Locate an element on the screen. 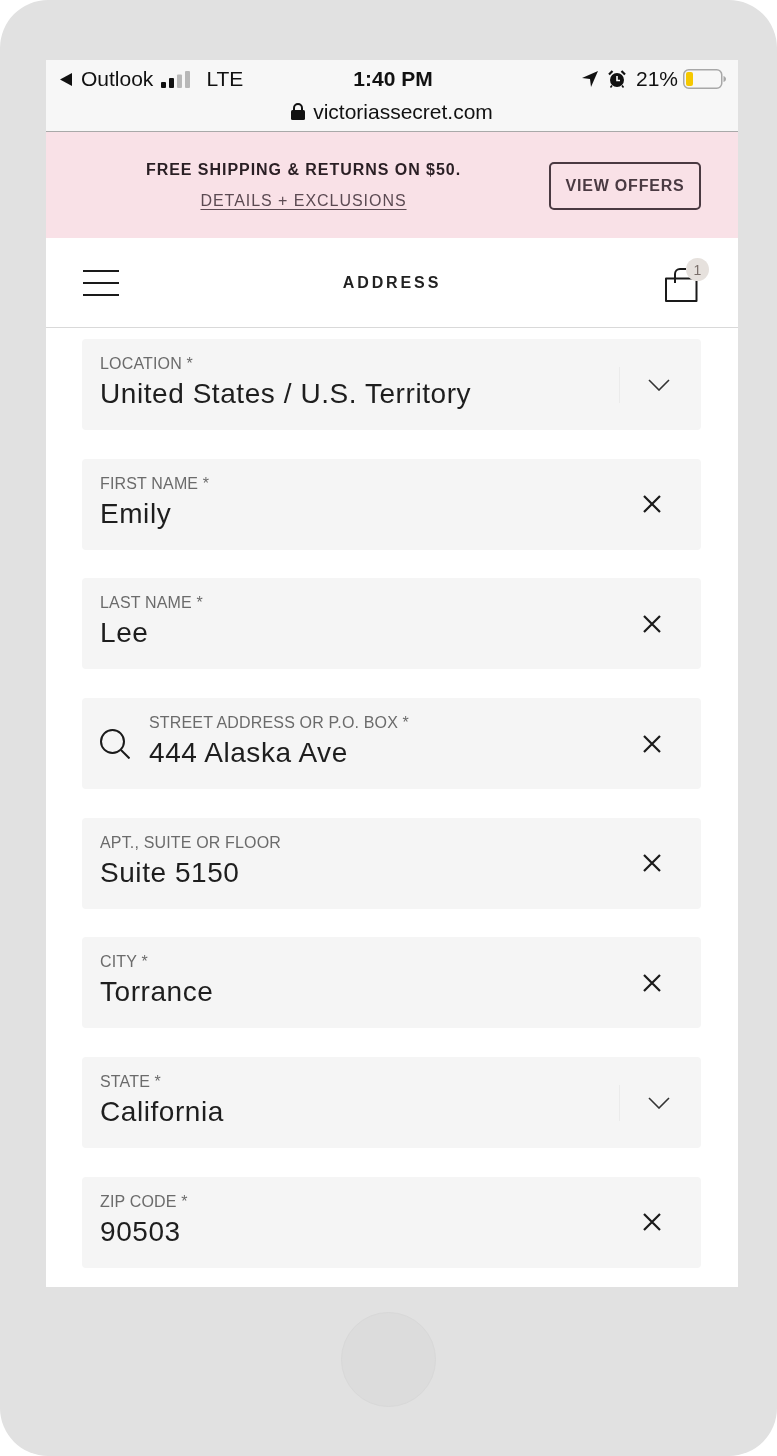 The height and width of the screenshot is (1456, 777). battery-percentage: 21% is located at coordinates (656, 79).